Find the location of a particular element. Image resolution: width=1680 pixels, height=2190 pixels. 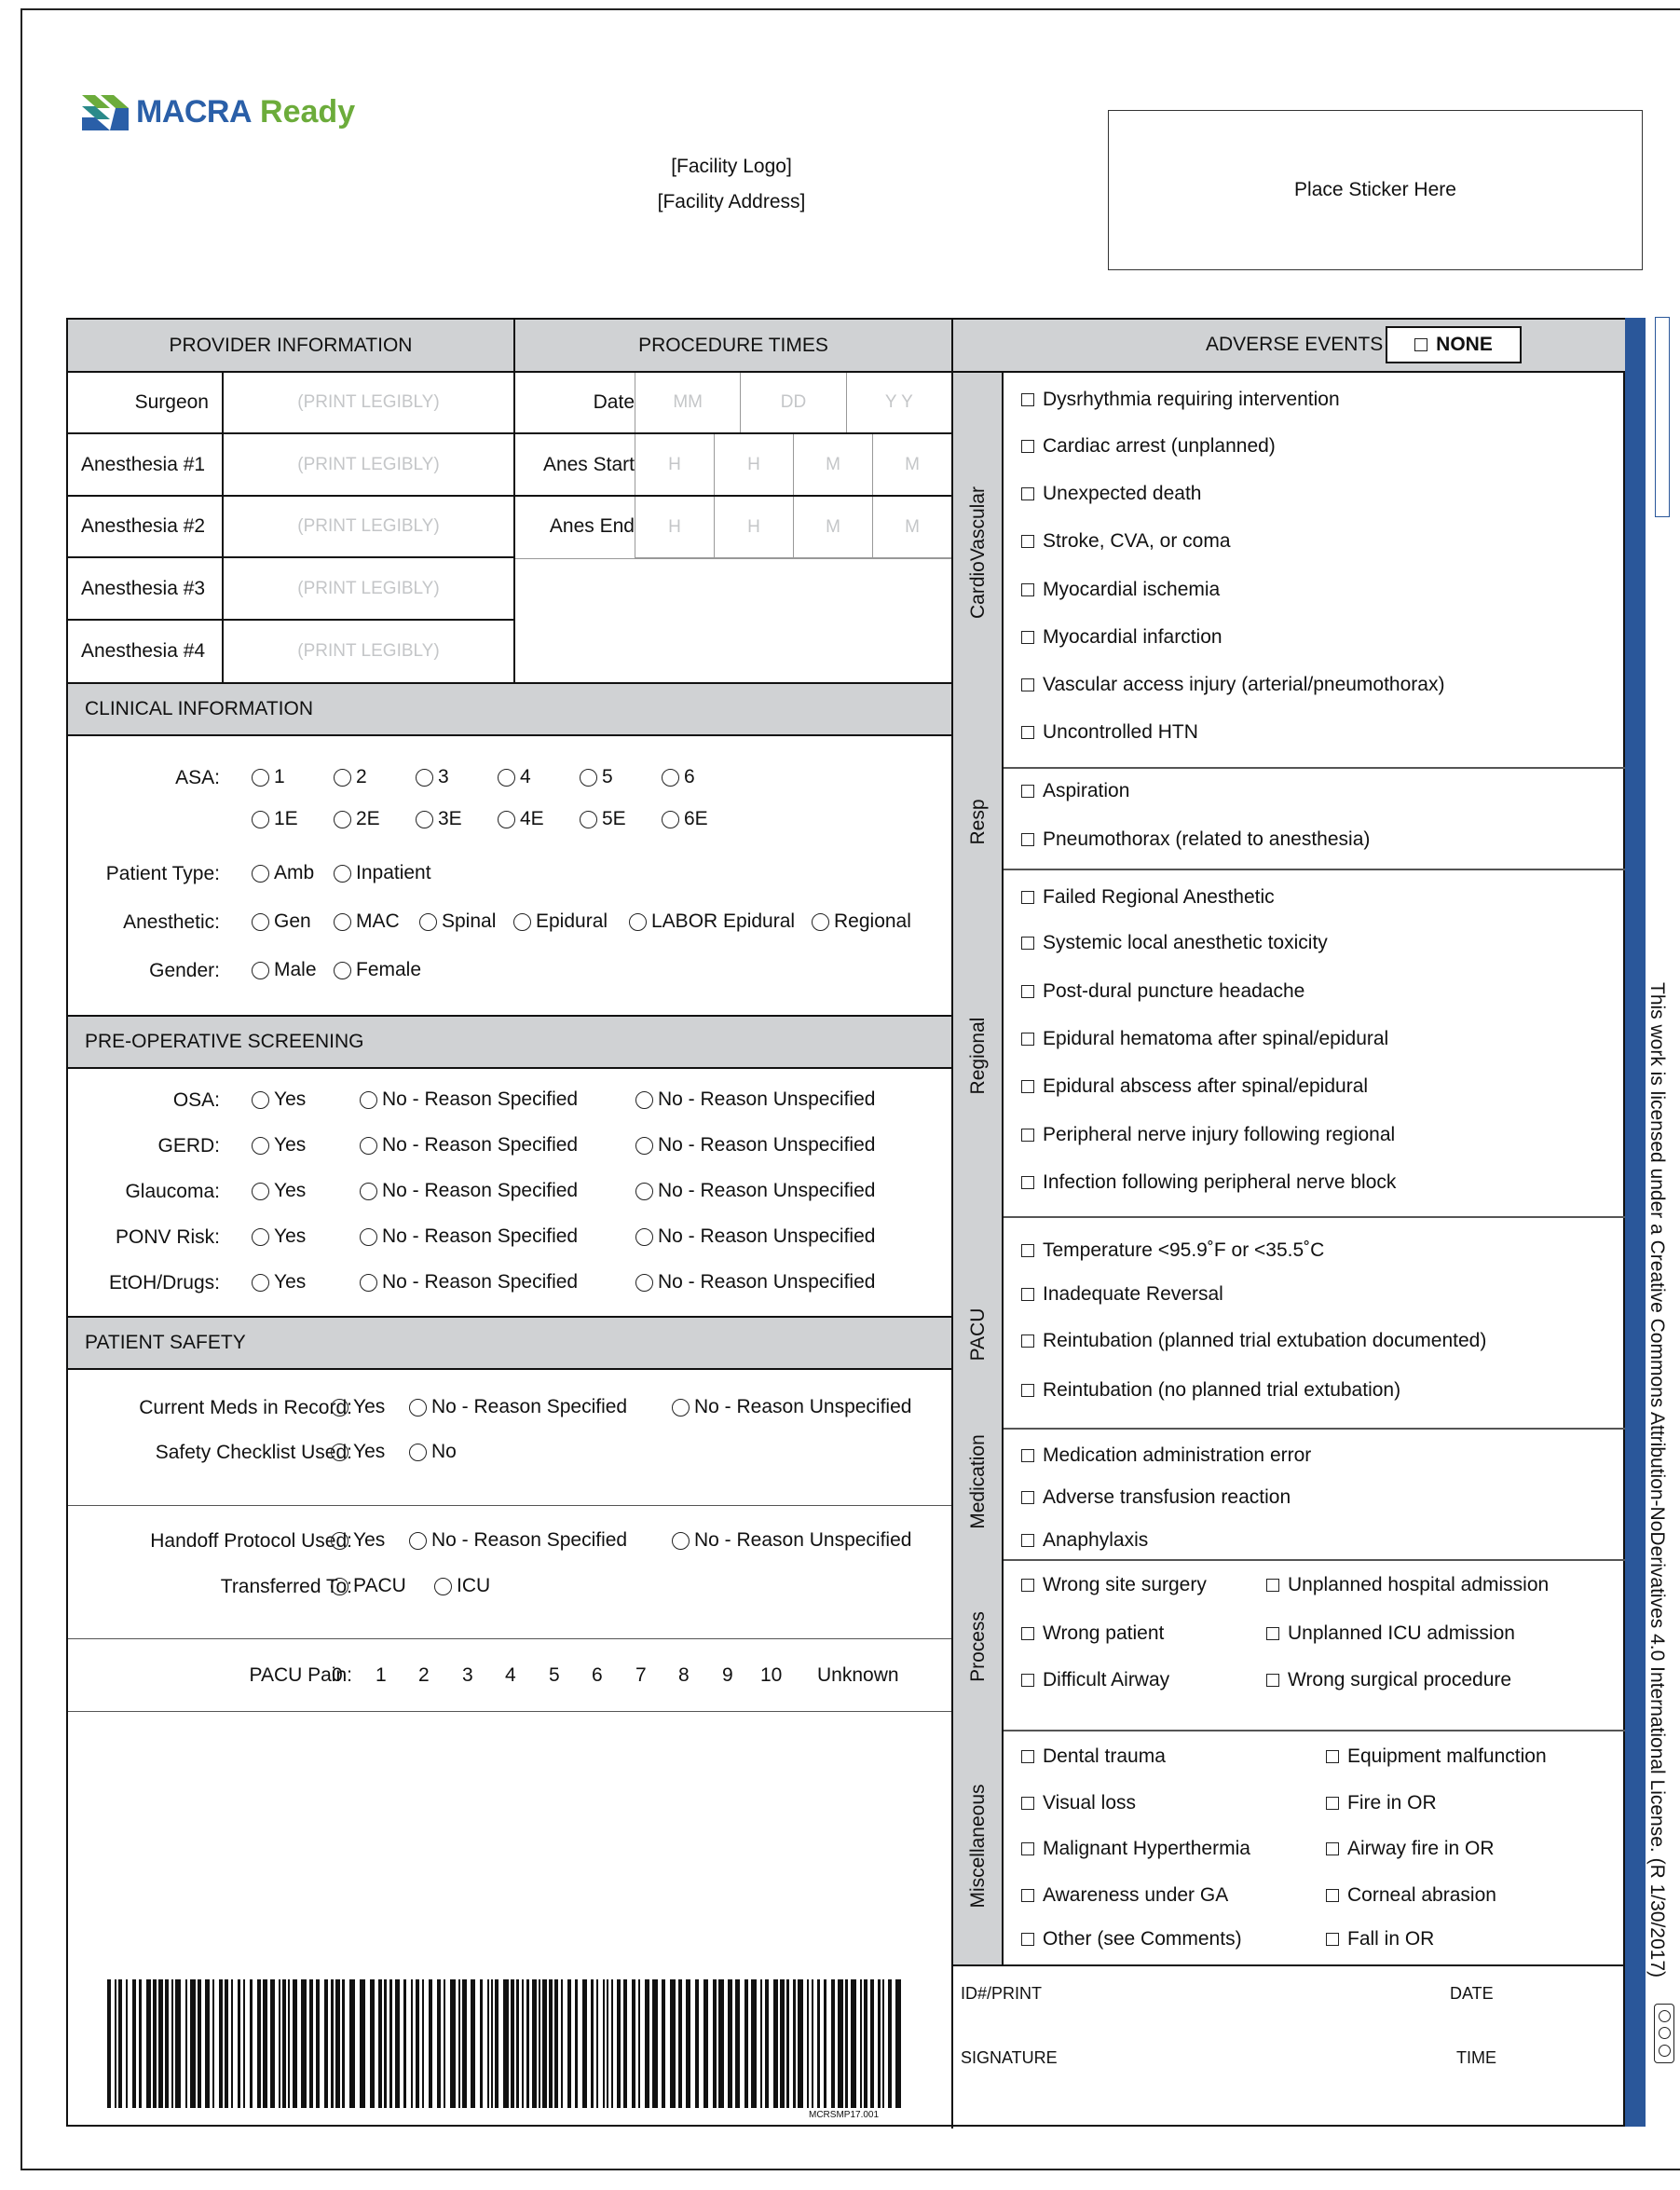

ae-inadequate-reversal: Inadequate Reversal is located at coordinates (1122, 1294).